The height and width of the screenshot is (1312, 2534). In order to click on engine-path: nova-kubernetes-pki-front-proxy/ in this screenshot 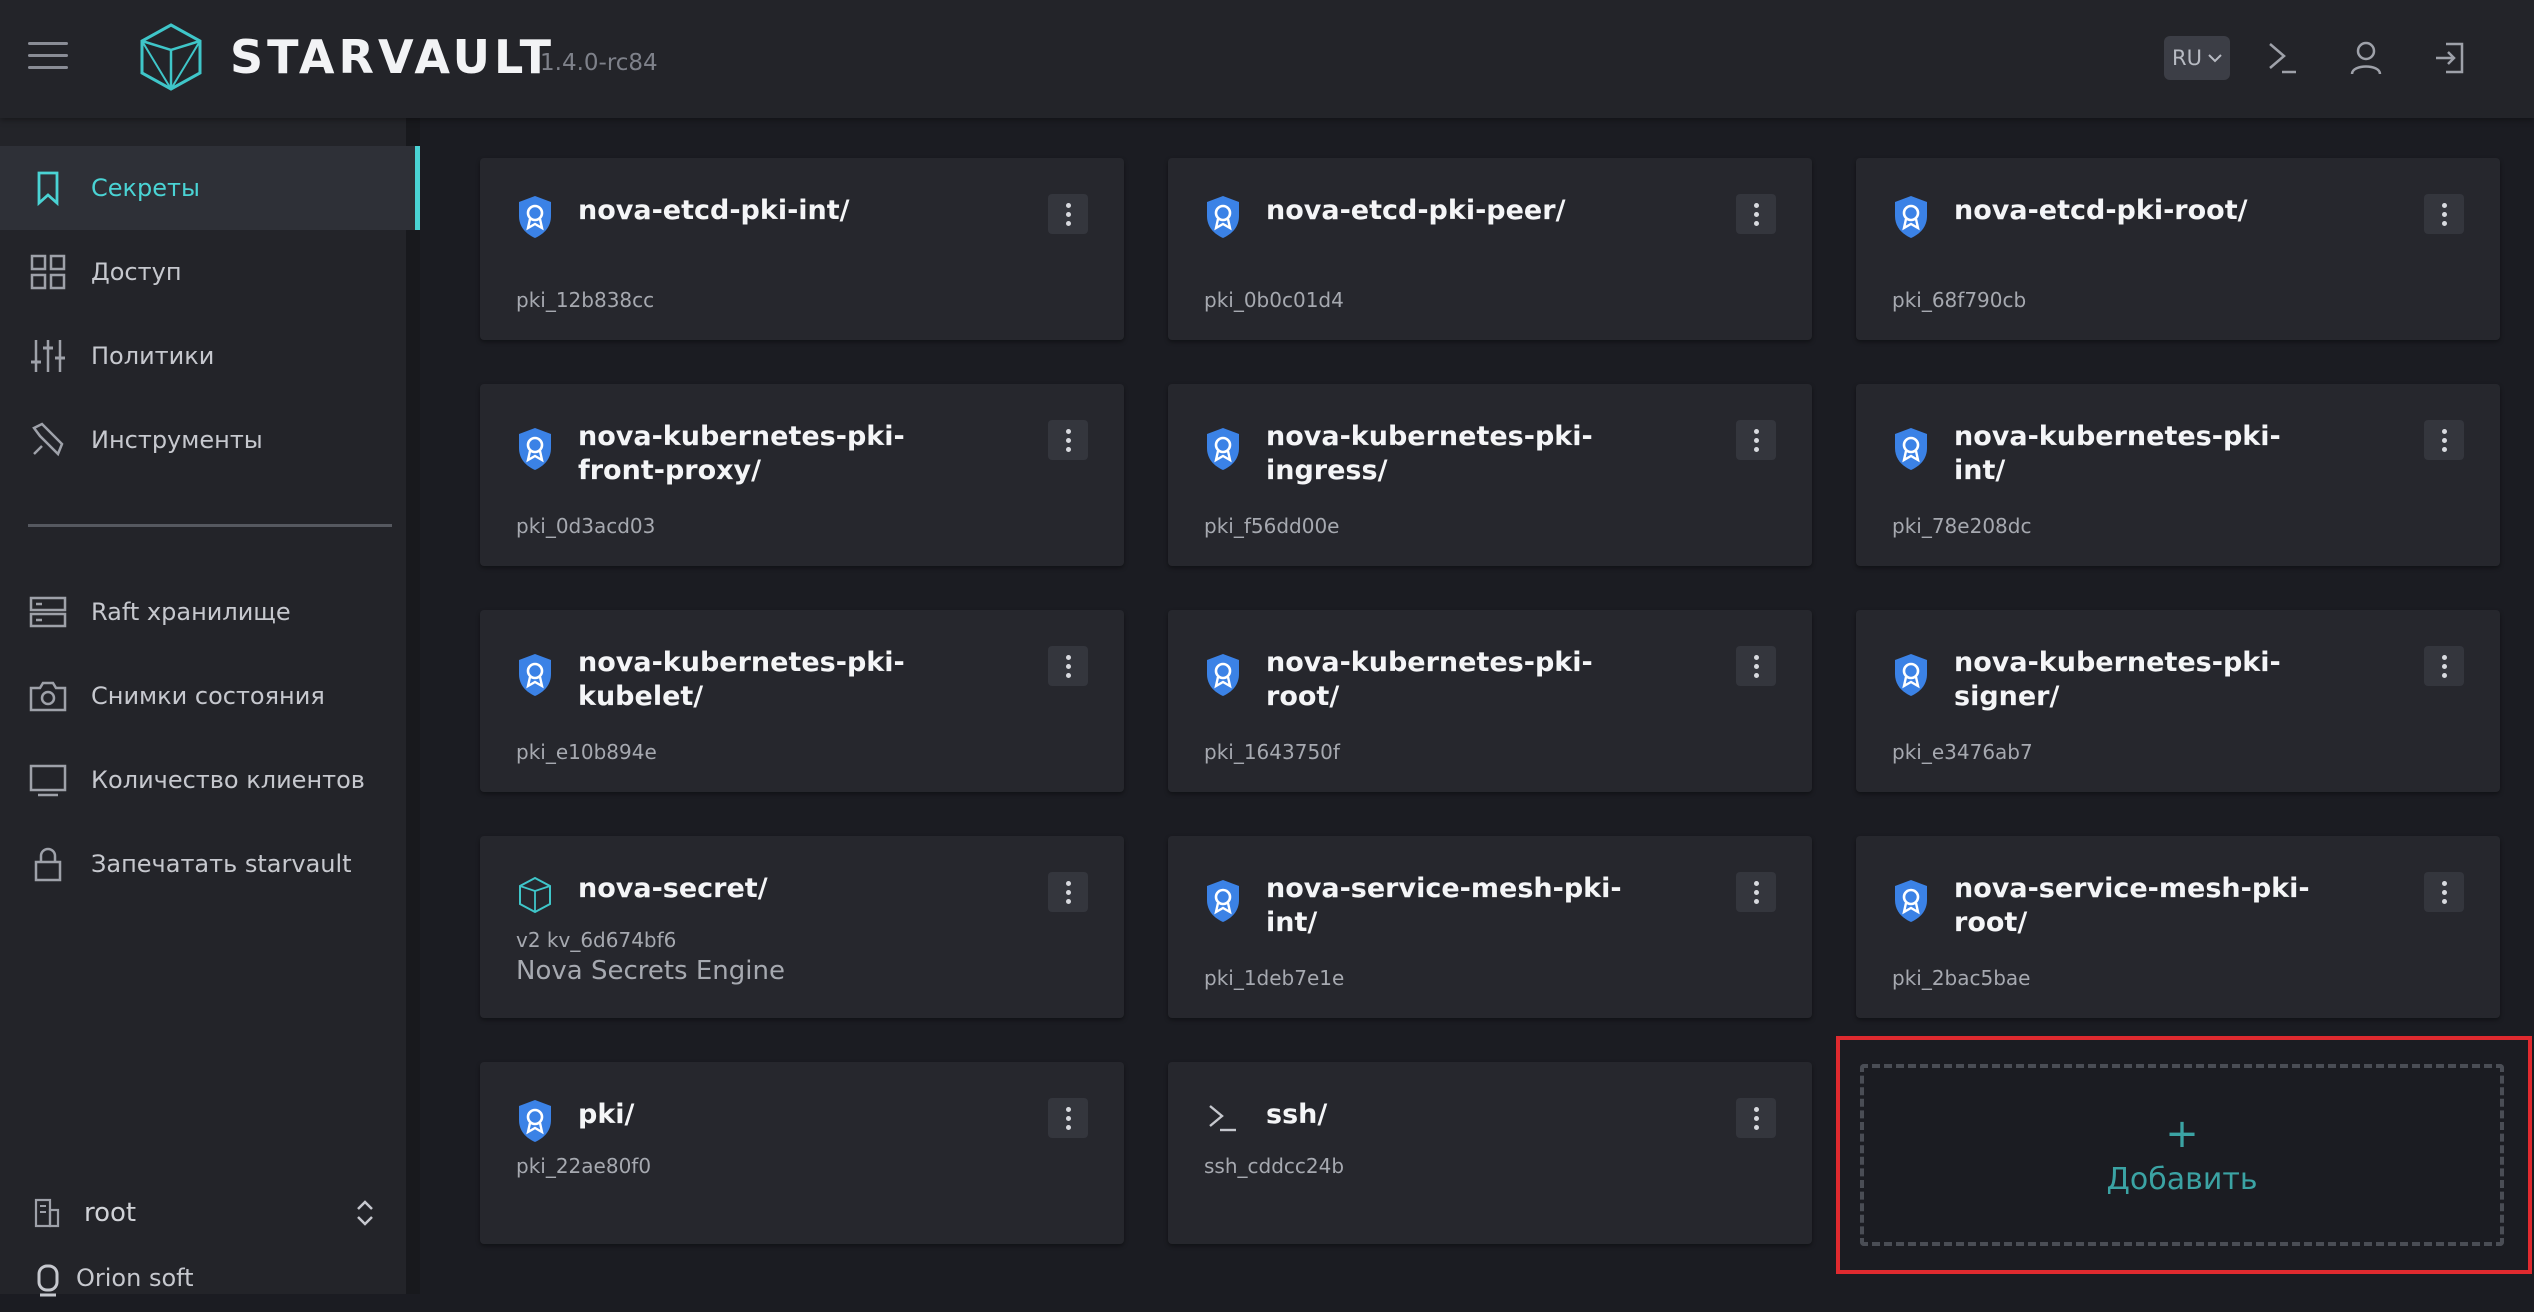, I will do `click(758, 454)`.